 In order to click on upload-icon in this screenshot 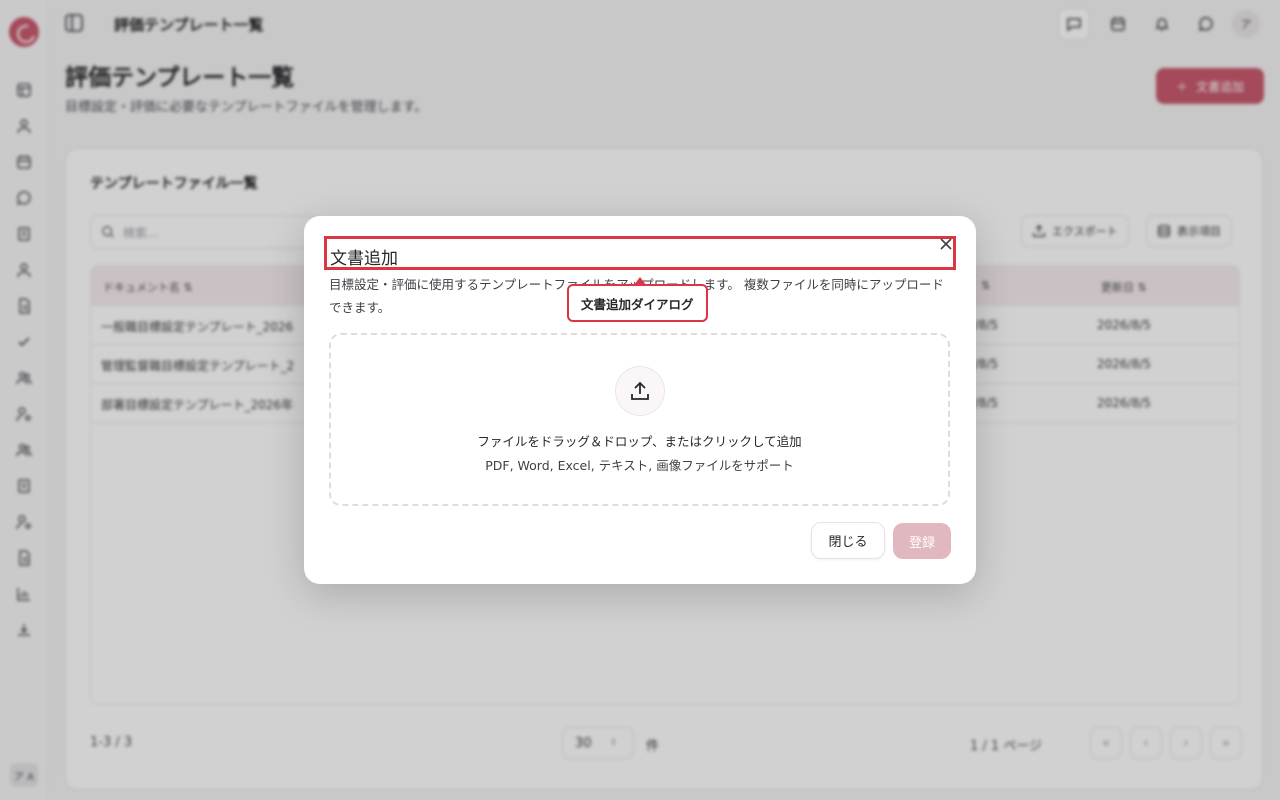, I will do `click(640, 391)`.